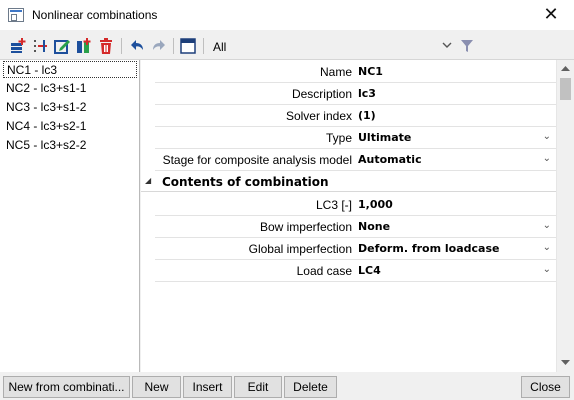  What do you see at coordinates (335, 72) in the screenshot?
I see `property-label: Name` at bounding box center [335, 72].